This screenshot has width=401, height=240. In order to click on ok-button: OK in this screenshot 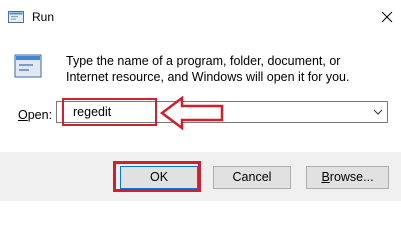, I will do `click(159, 177)`.